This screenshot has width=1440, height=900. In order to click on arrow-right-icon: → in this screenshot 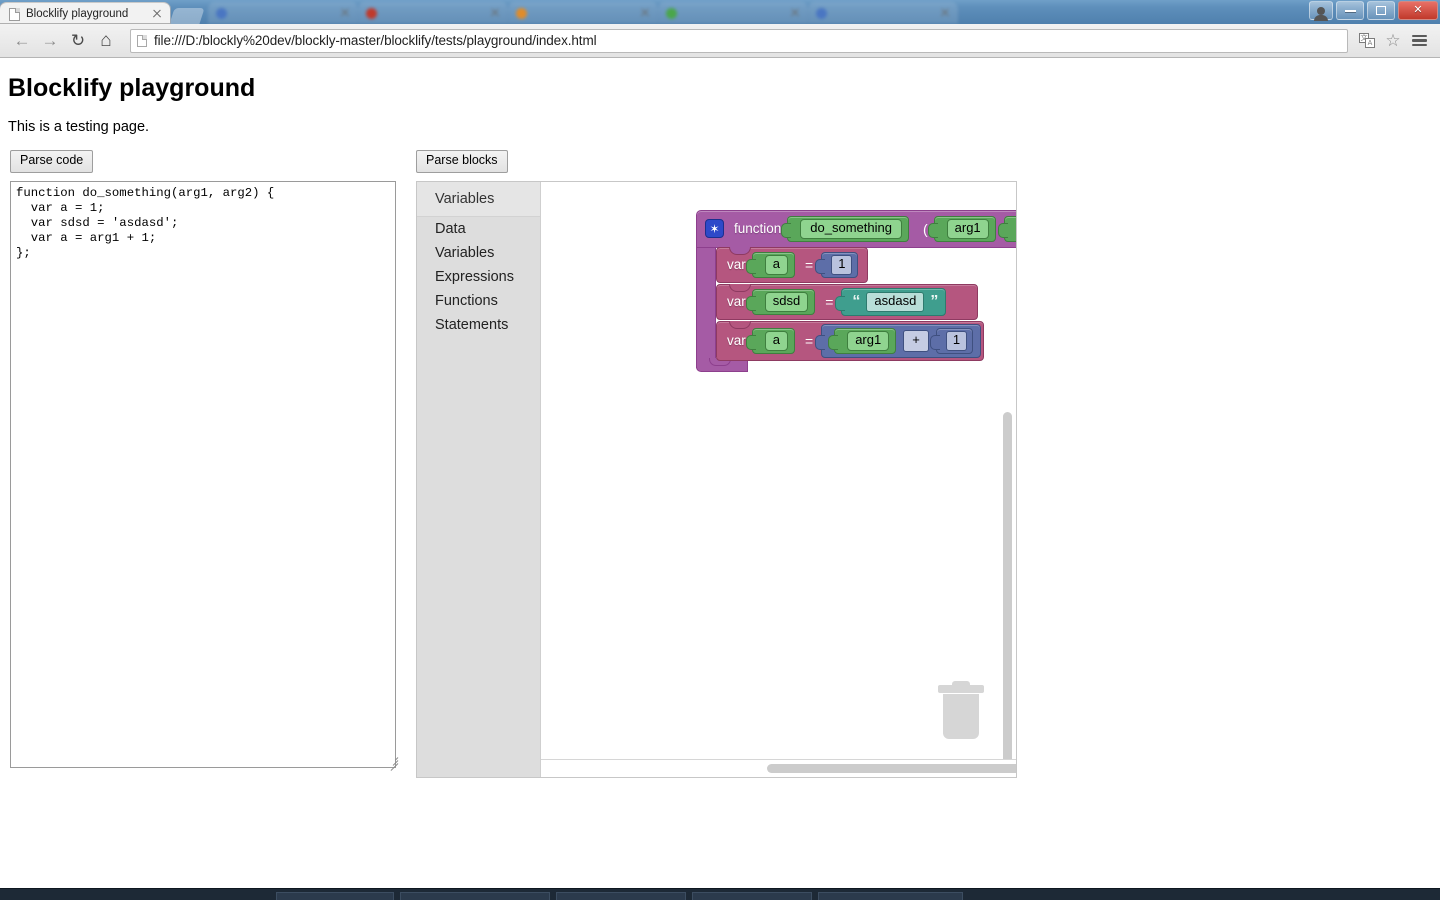, I will do `click(50, 40)`.